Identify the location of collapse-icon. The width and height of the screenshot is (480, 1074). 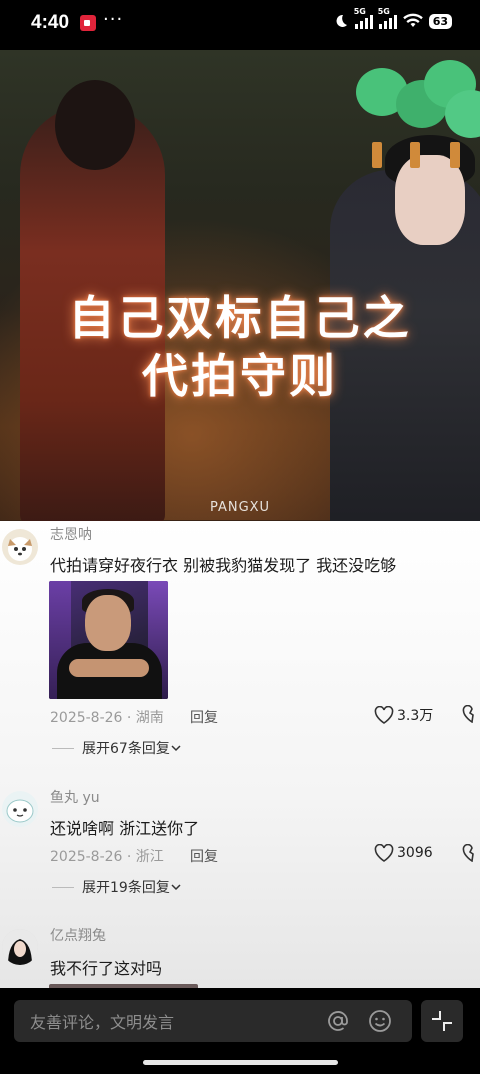
(442, 1021).